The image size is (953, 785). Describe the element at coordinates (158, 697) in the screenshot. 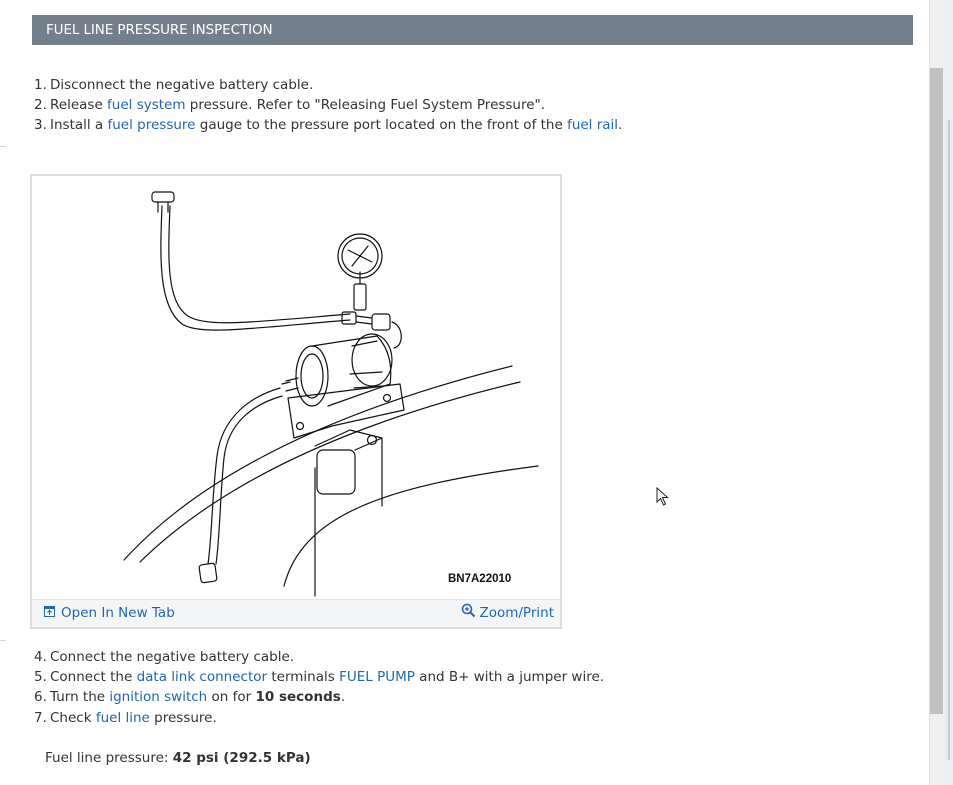

I see `inline-term-link: ignition switch` at that location.